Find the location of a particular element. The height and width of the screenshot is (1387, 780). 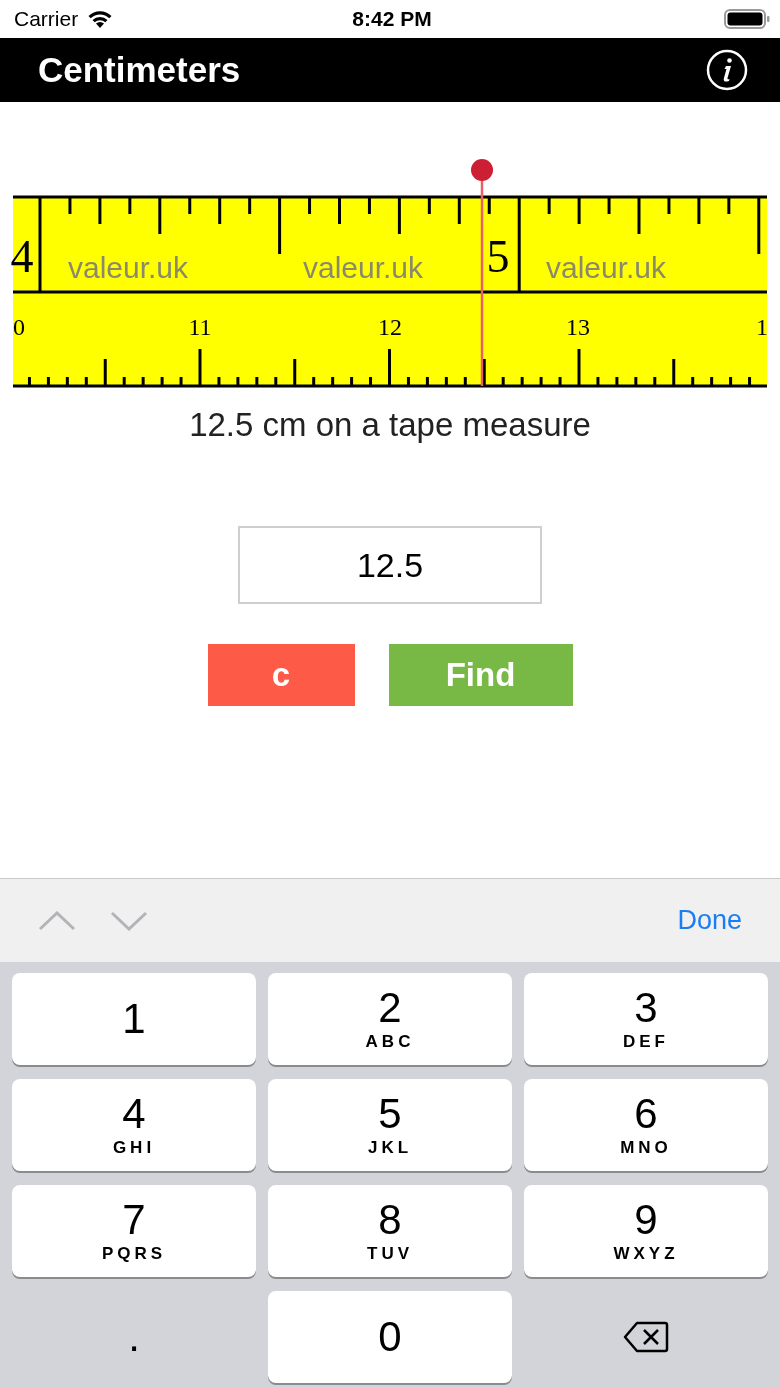

inch-number: 5 is located at coordinates (498, 256).